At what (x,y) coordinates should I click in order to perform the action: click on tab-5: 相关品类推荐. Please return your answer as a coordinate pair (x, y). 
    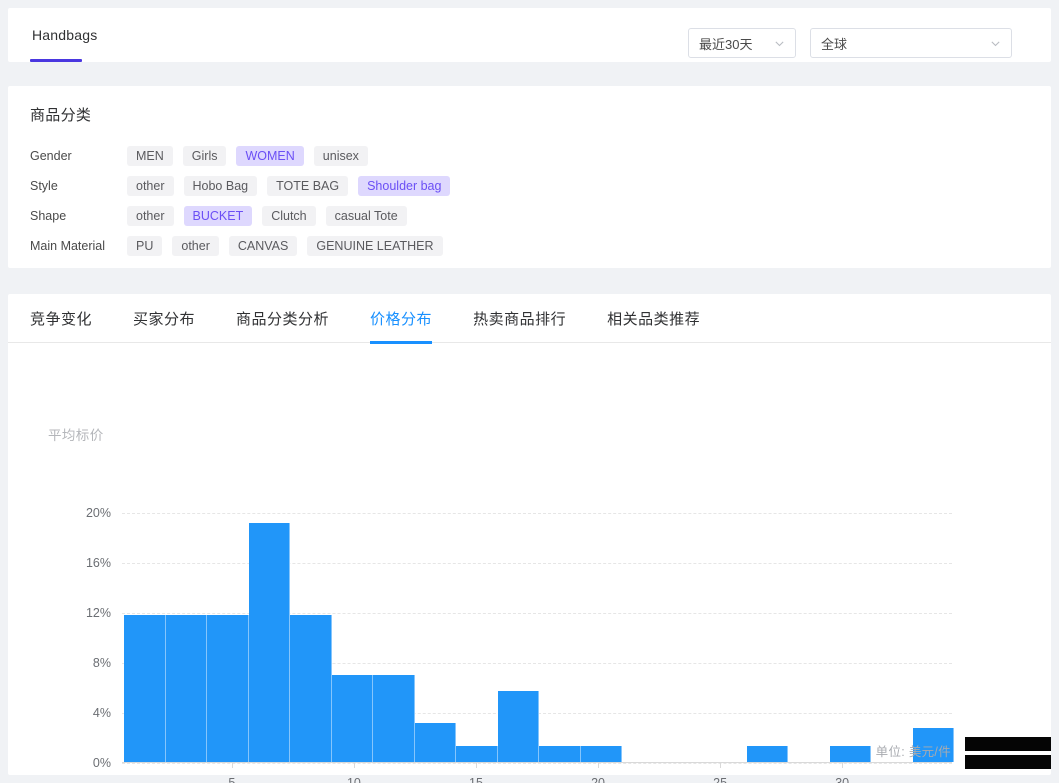
    Looking at the image, I should click on (653, 318).